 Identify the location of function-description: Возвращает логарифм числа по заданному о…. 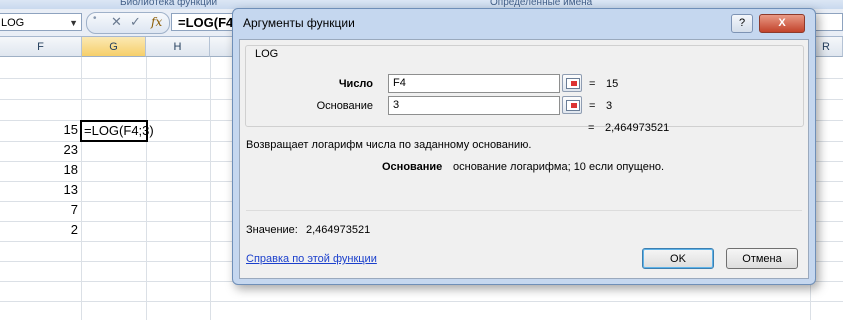
(389, 145).